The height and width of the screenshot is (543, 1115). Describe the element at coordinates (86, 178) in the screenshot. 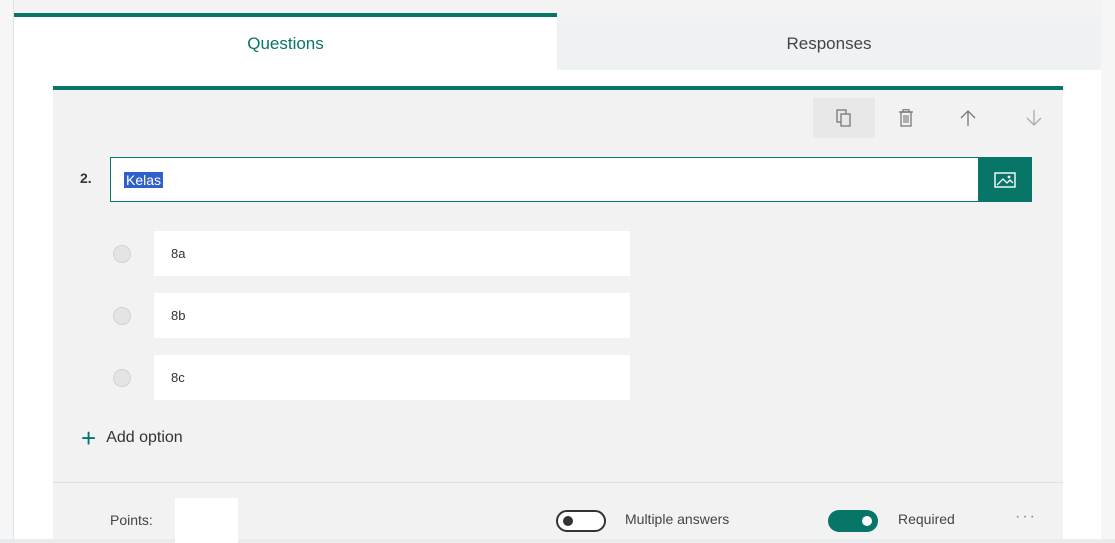

I see `question-number: 2.` at that location.